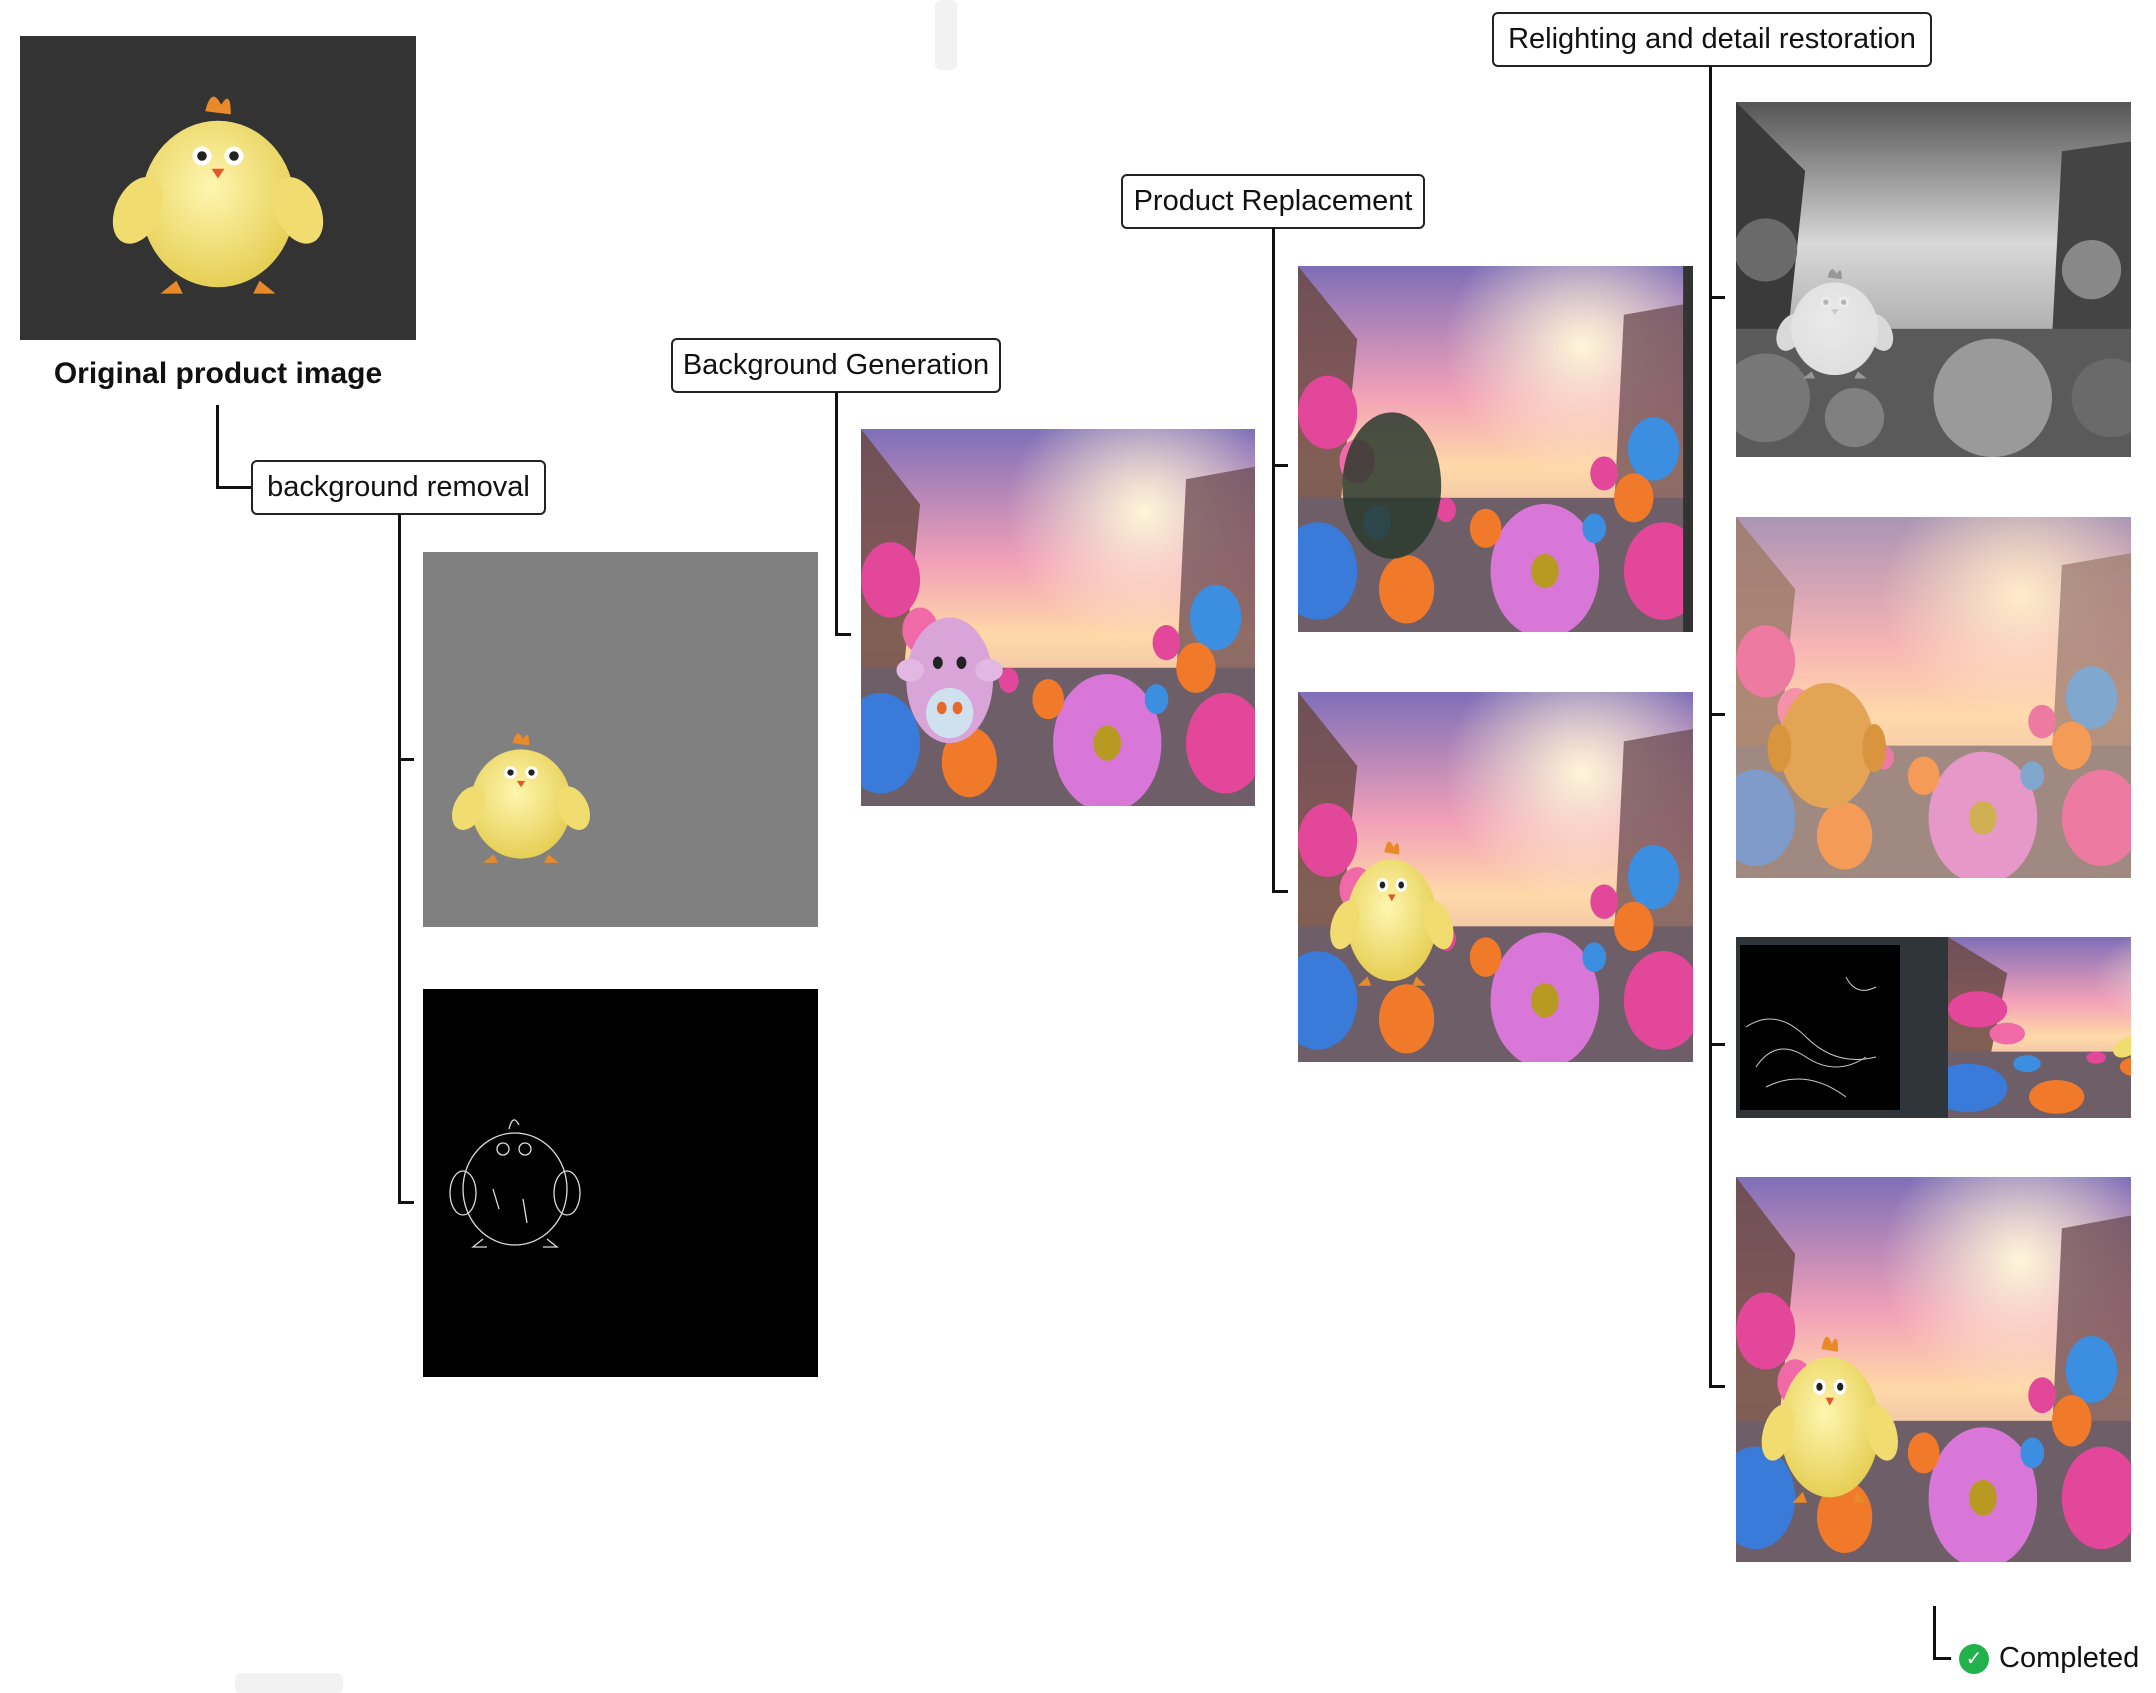  What do you see at coordinates (289, 1683) in the screenshot?
I see `faint-tab` at bounding box center [289, 1683].